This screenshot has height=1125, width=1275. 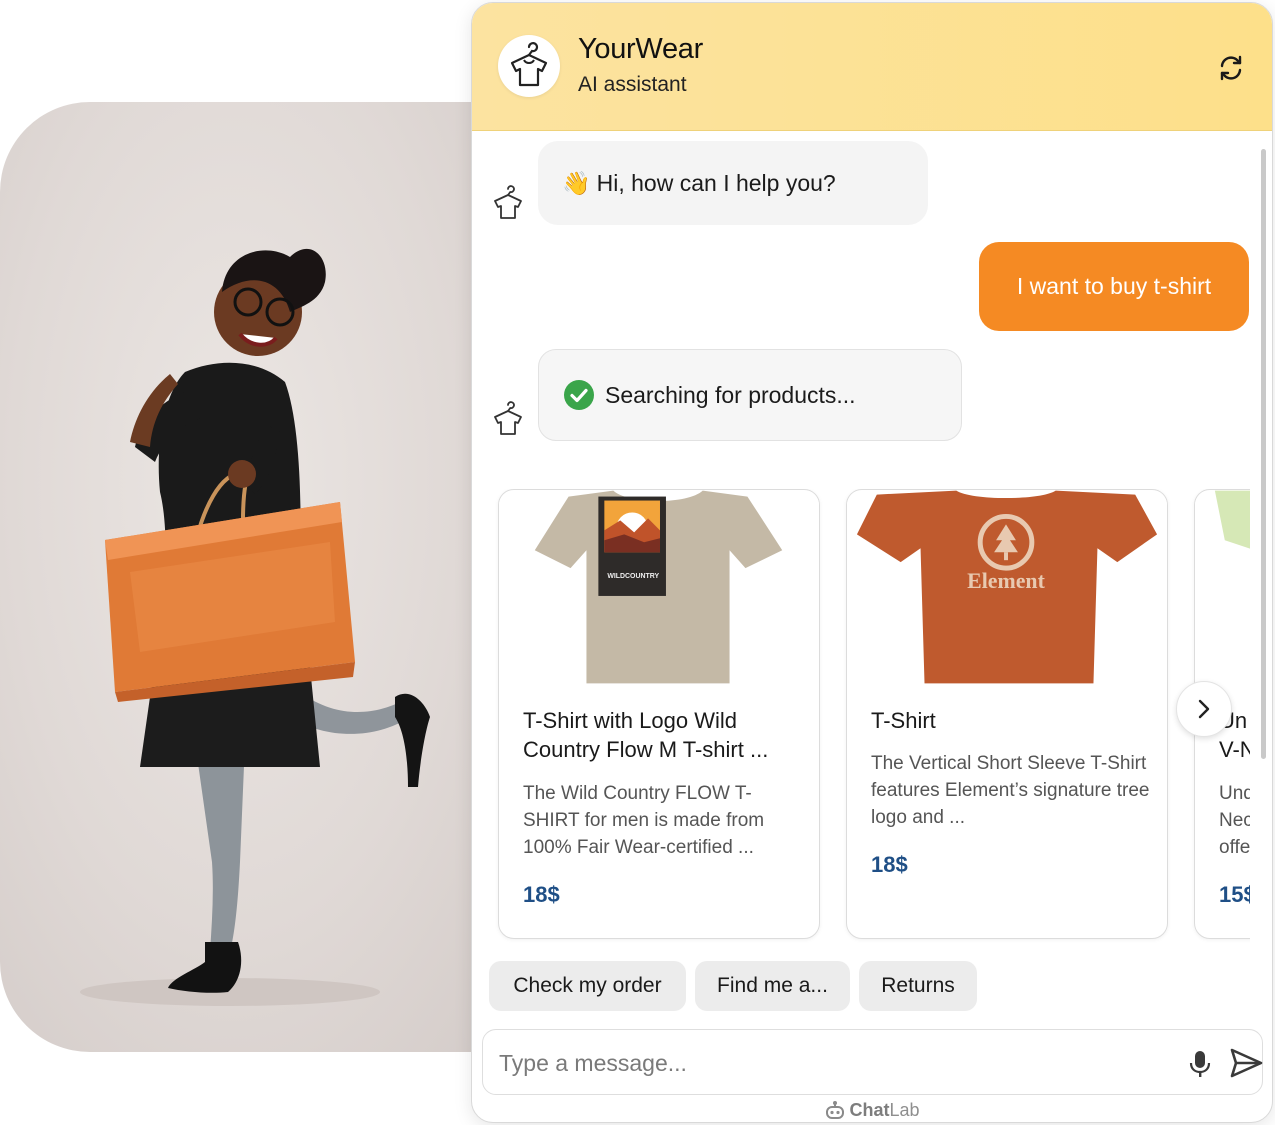 What do you see at coordinates (1006, 581) in the screenshot?
I see `print-text: Element` at bounding box center [1006, 581].